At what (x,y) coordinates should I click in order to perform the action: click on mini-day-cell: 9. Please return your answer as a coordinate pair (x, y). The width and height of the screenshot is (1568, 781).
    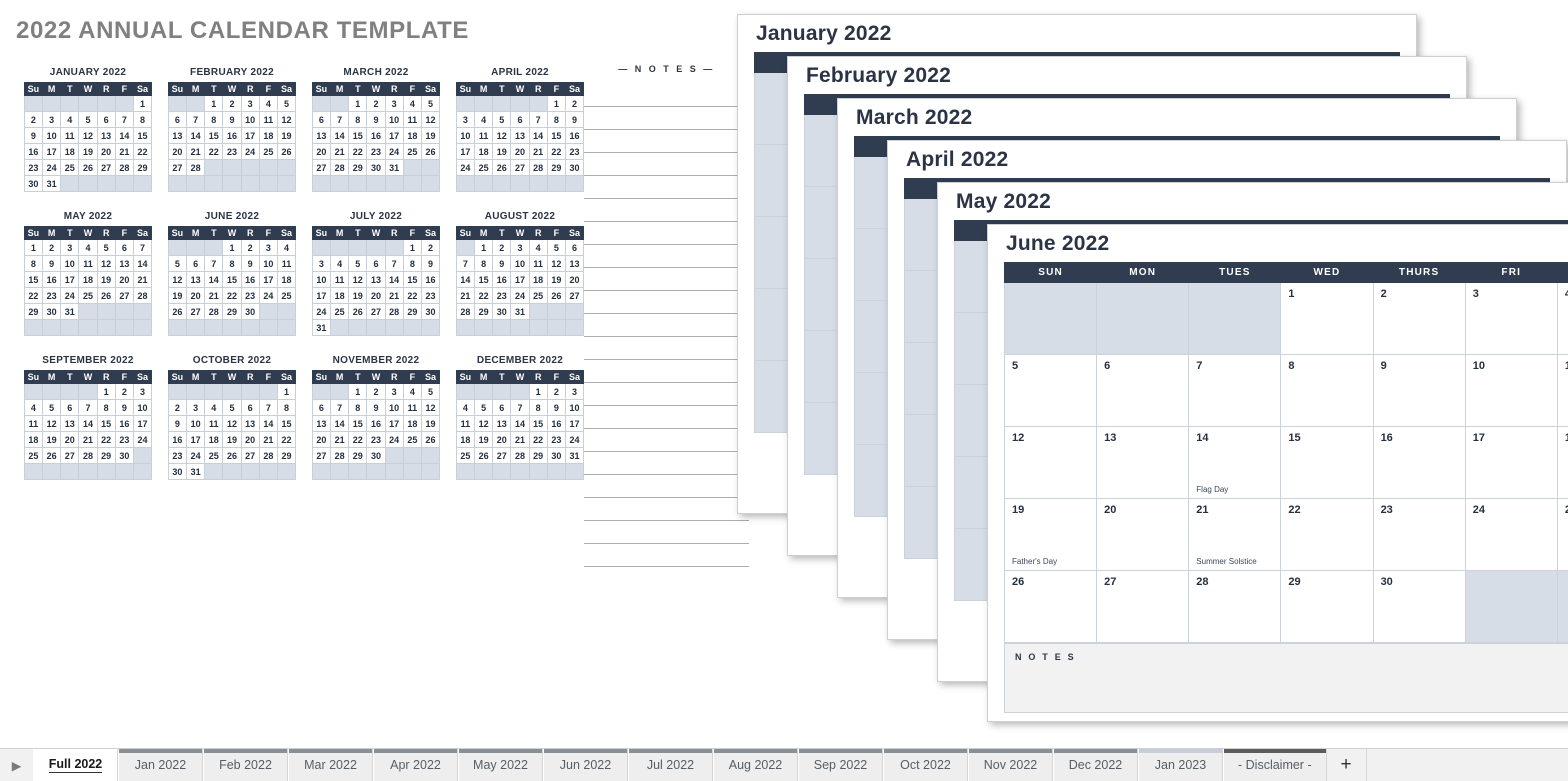
    Looking at the image, I should click on (177, 423).